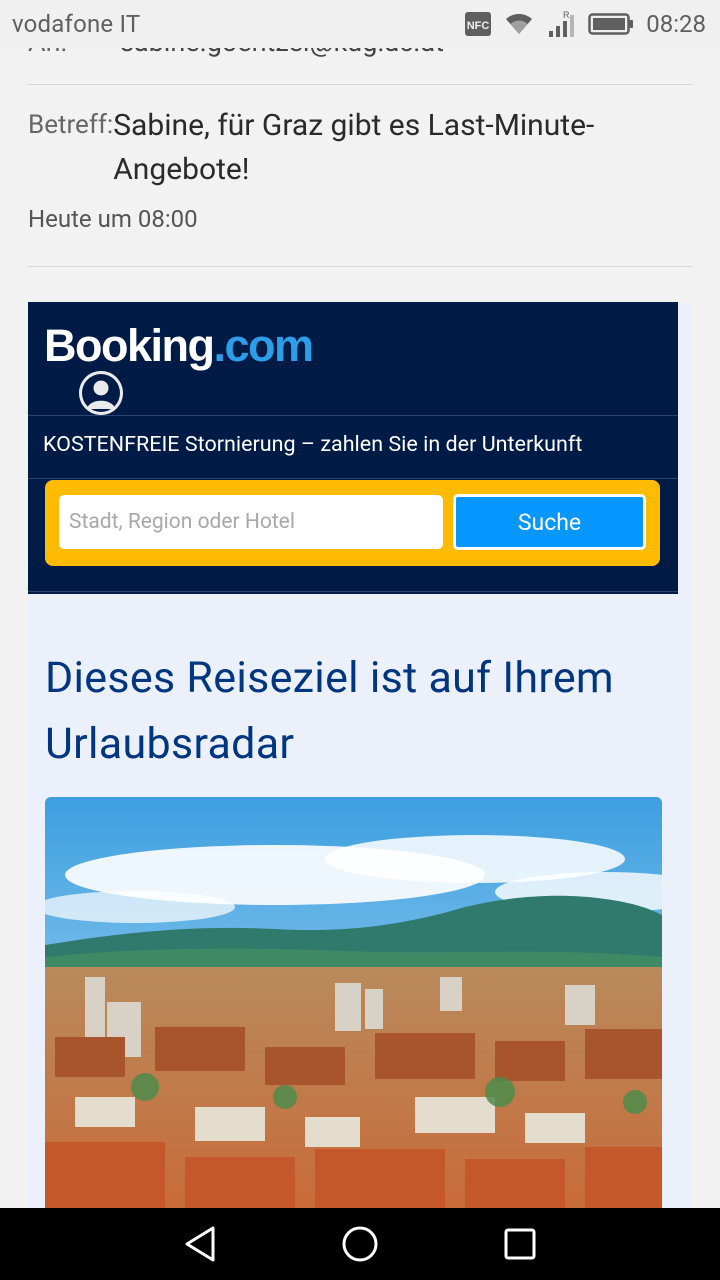  What do you see at coordinates (113, 219) in the screenshot?
I see `mail-date: Heute um 08:00` at bounding box center [113, 219].